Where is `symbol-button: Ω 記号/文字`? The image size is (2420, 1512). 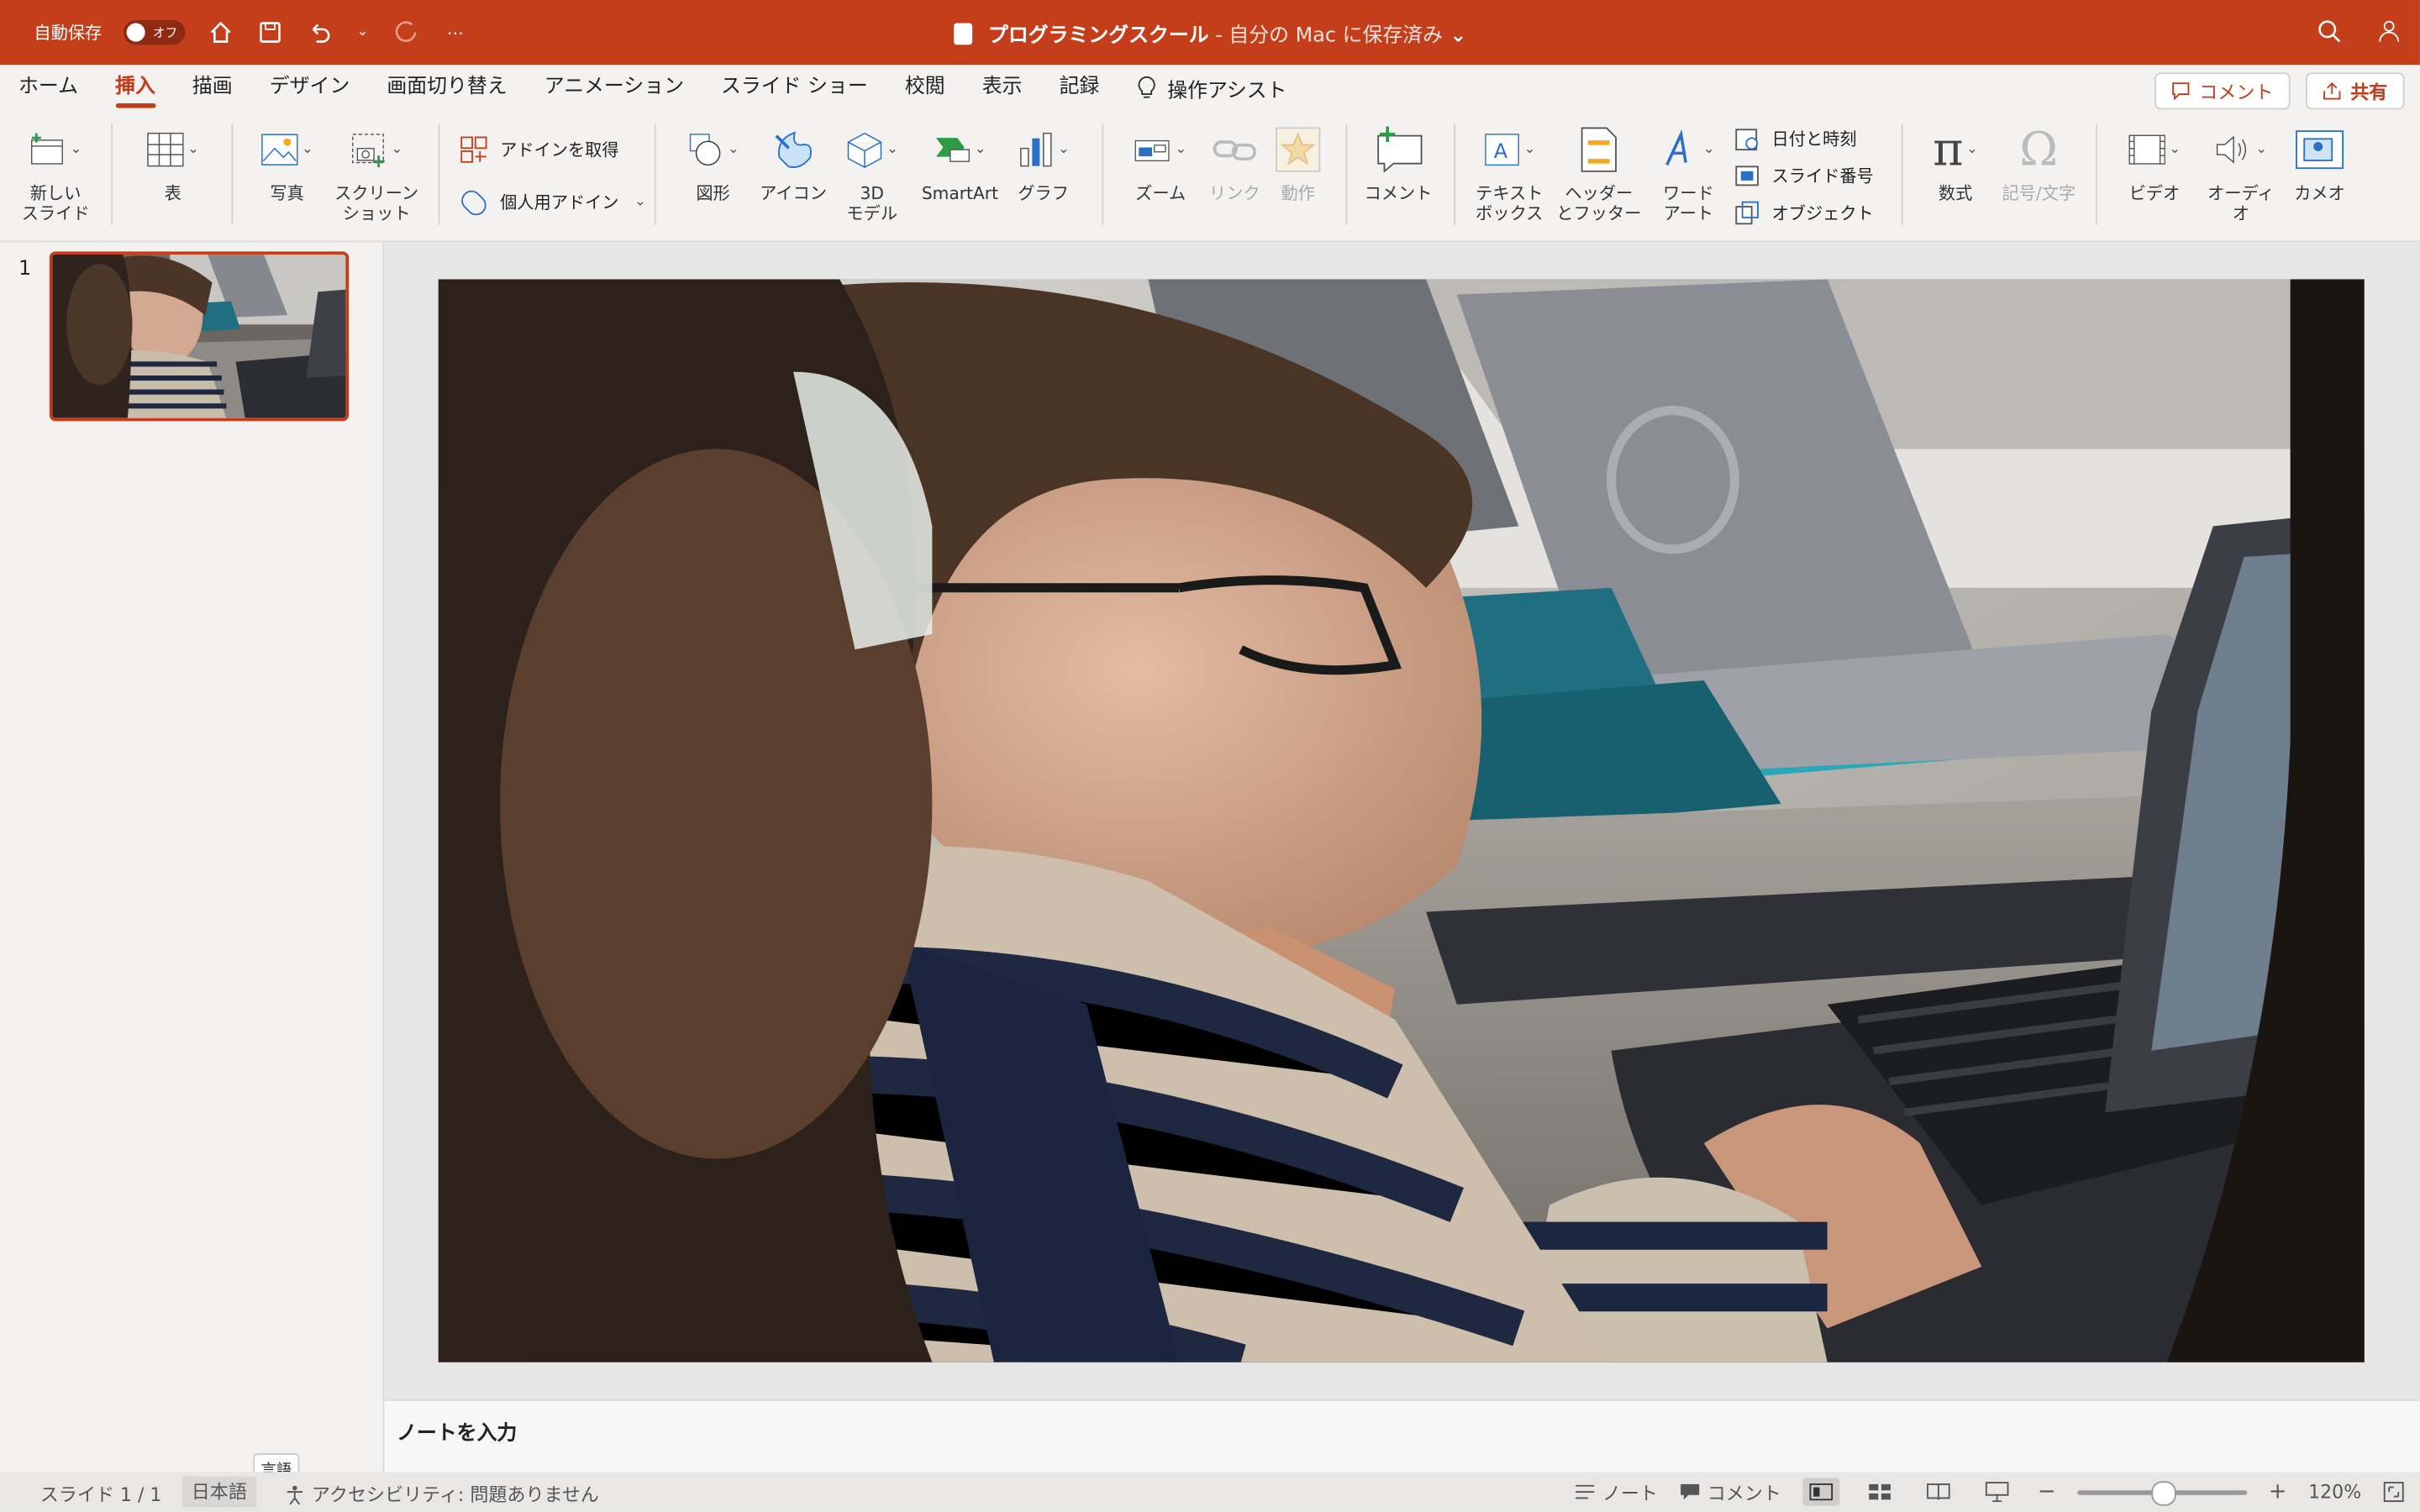 symbol-button: Ω 記号/文字 is located at coordinates (2039, 163).